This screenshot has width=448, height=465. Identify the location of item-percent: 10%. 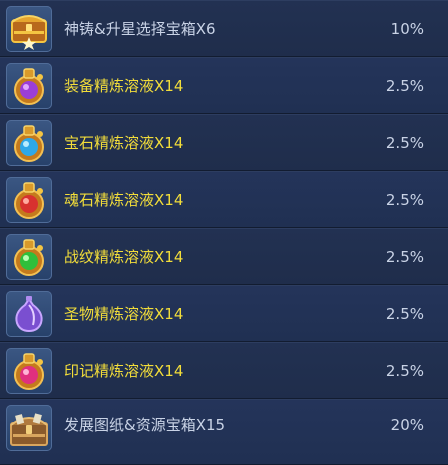
(407, 29).